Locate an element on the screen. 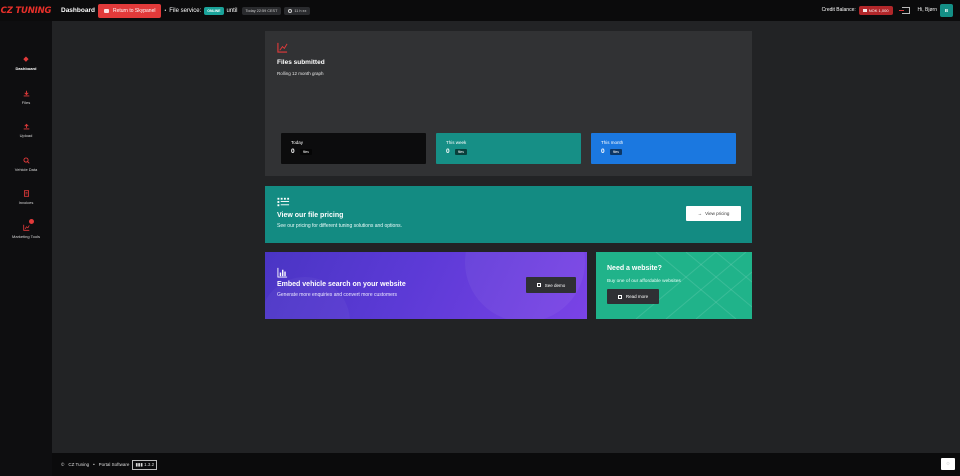 The image size is (960, 476). credit-balance-value: NOK 1,000 is located at coordinates (878, 10).